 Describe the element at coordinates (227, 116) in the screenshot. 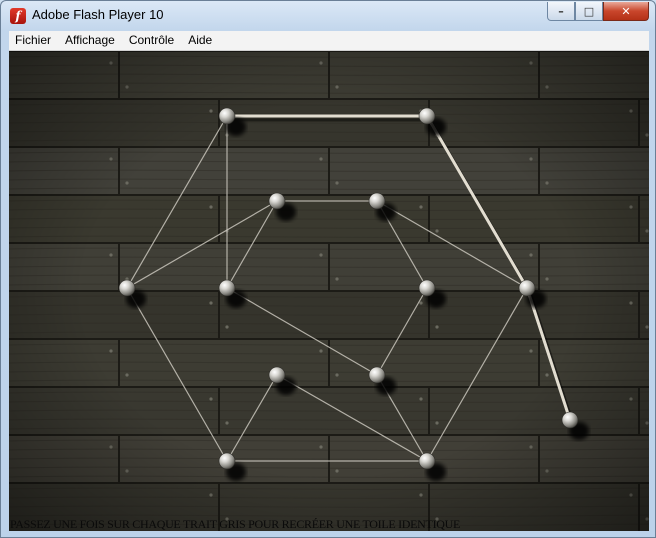

I see `pin-p1` at that location.